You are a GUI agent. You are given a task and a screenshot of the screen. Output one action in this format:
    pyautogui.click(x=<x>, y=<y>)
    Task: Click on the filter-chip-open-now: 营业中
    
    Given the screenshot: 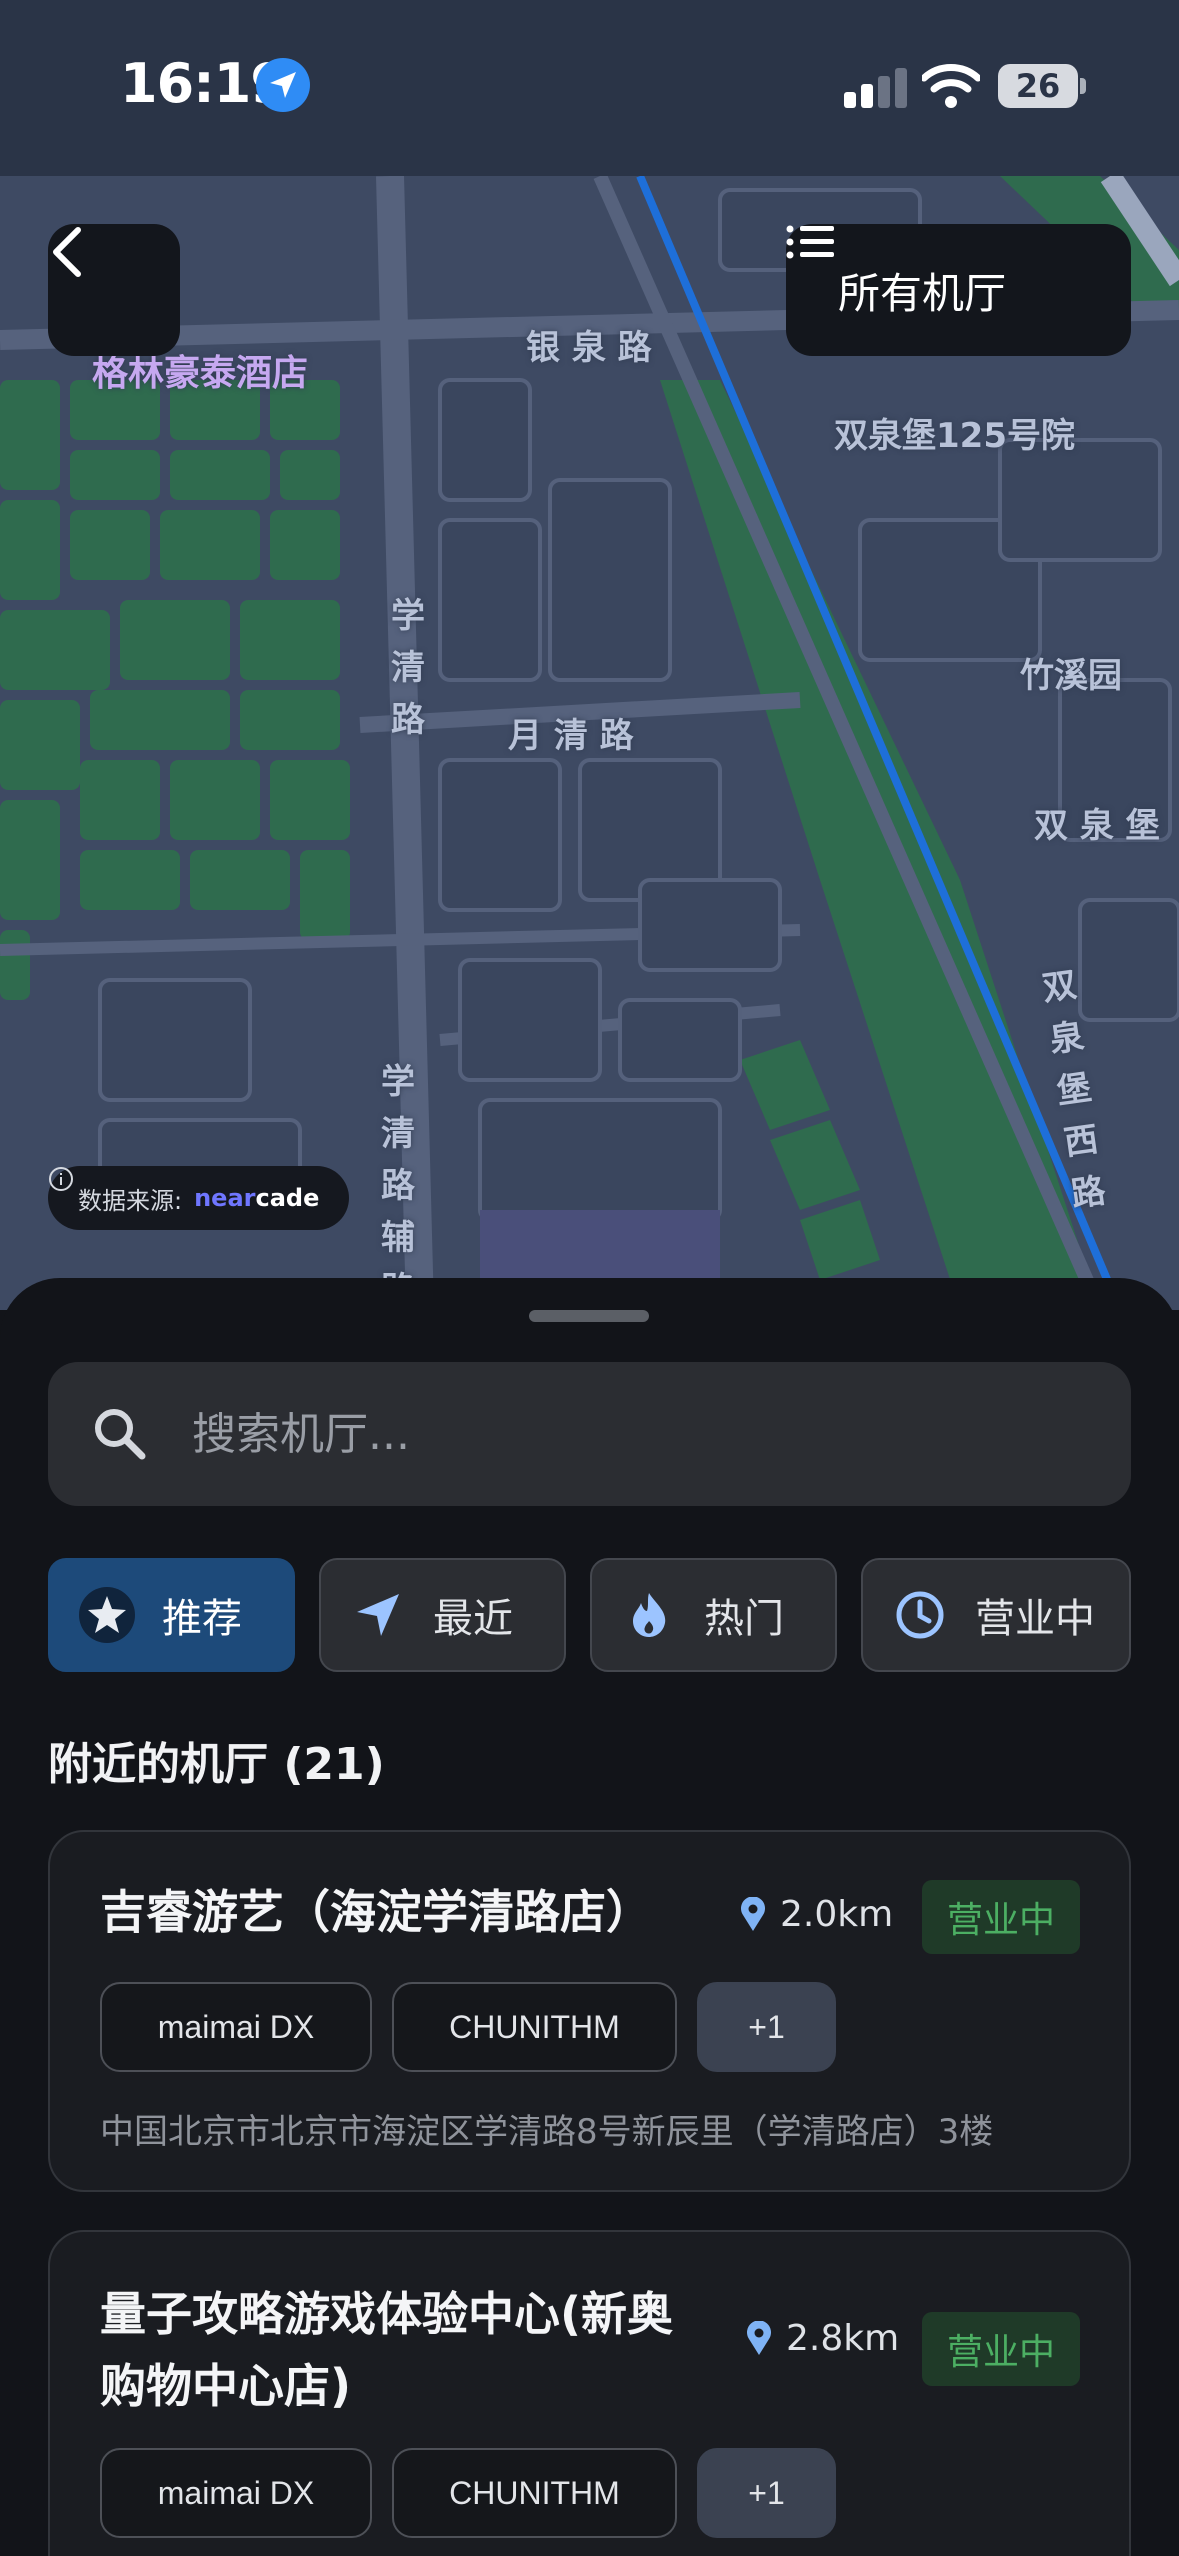 What is the action you would take?
    pyautogui.click(x=996, y=1615)
    